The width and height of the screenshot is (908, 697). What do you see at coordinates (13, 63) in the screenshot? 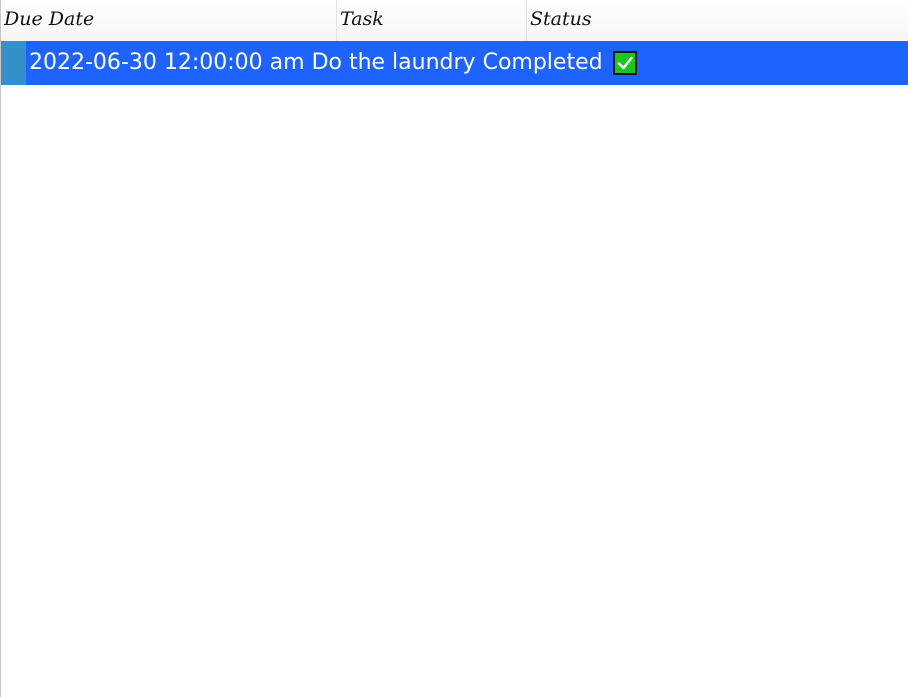
I see `row-selector` at bounding box center [13, 63].